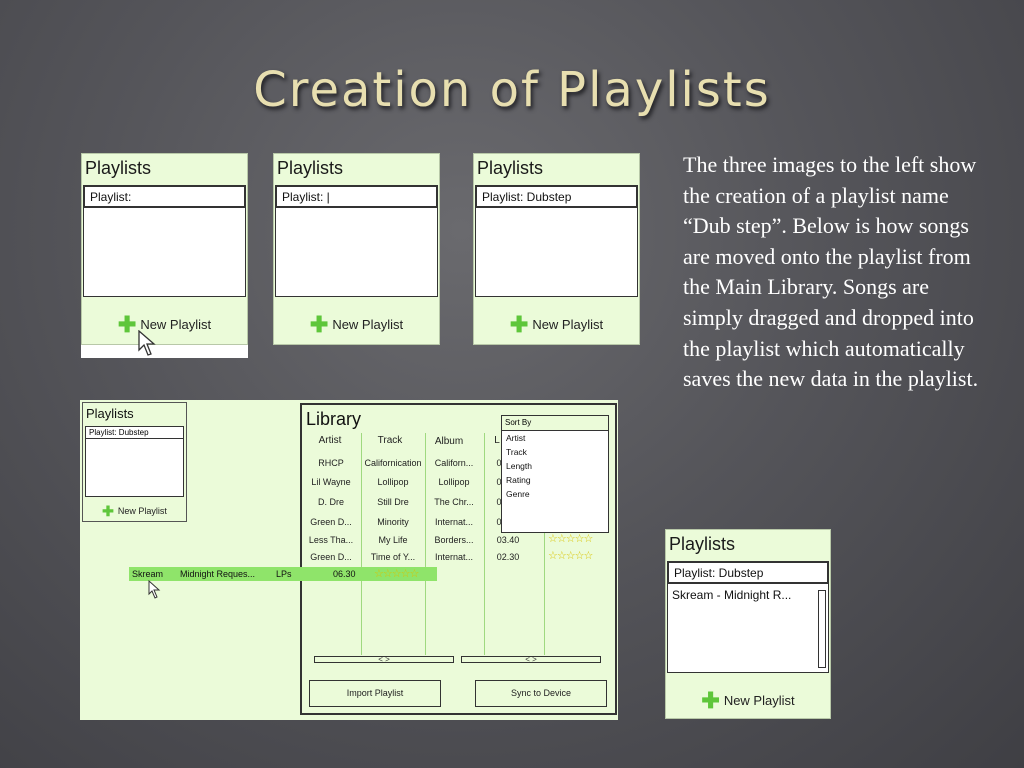  What do you see at coordinates (396, 574) in the screenshot?
I see `drag-stars: ☆☆☆☆☆` at bounding box center [396, 574].